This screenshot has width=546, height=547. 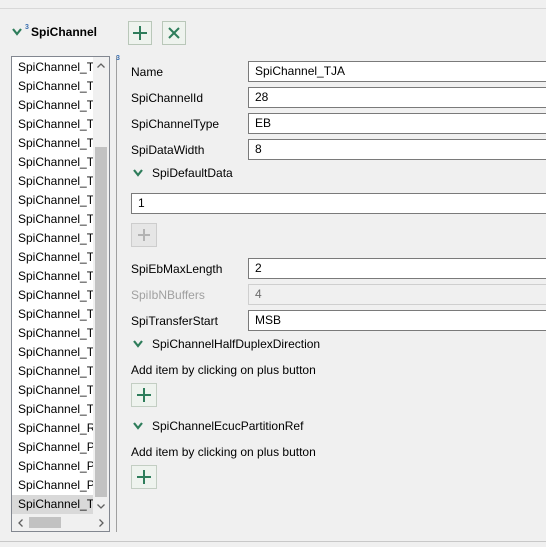 I want to click on delete-button, so click(x=174, y=33).